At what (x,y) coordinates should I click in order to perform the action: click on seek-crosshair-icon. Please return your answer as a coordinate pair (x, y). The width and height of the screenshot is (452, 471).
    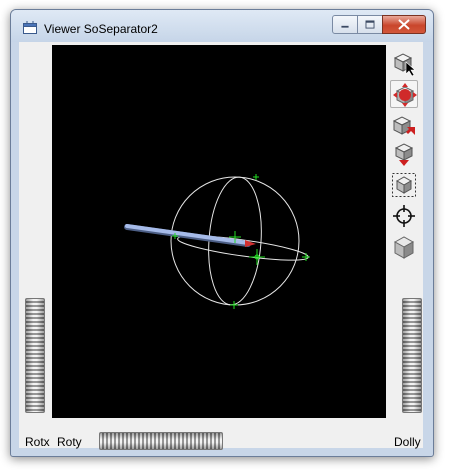
    Looking at the image, I should click on (404, 216).